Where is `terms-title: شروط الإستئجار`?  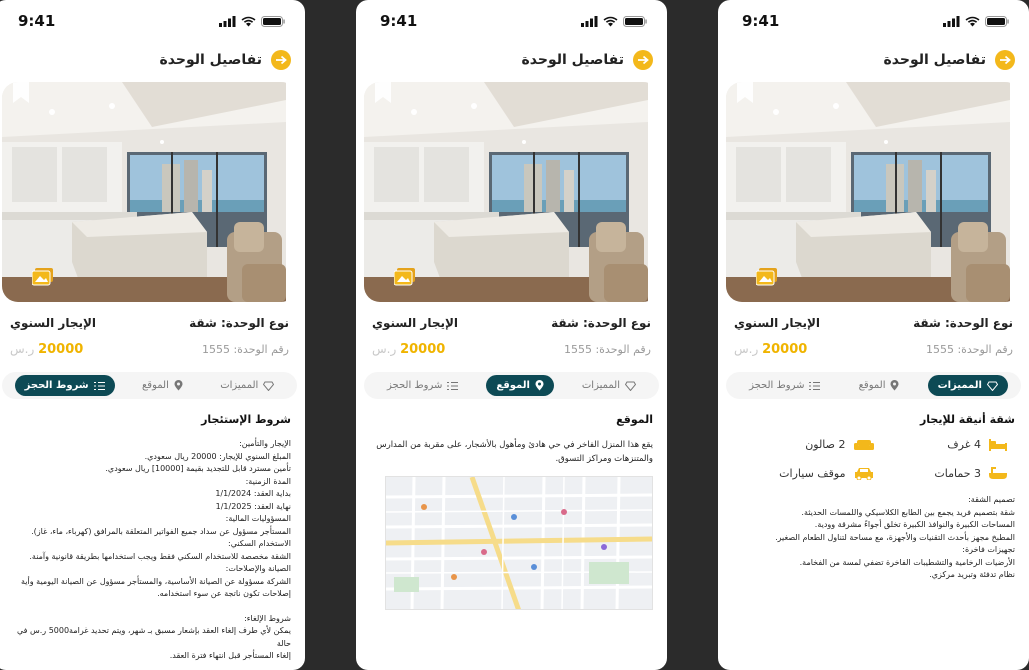
terms-title: شروط الإستئجار is located at coordinates (246, 419).